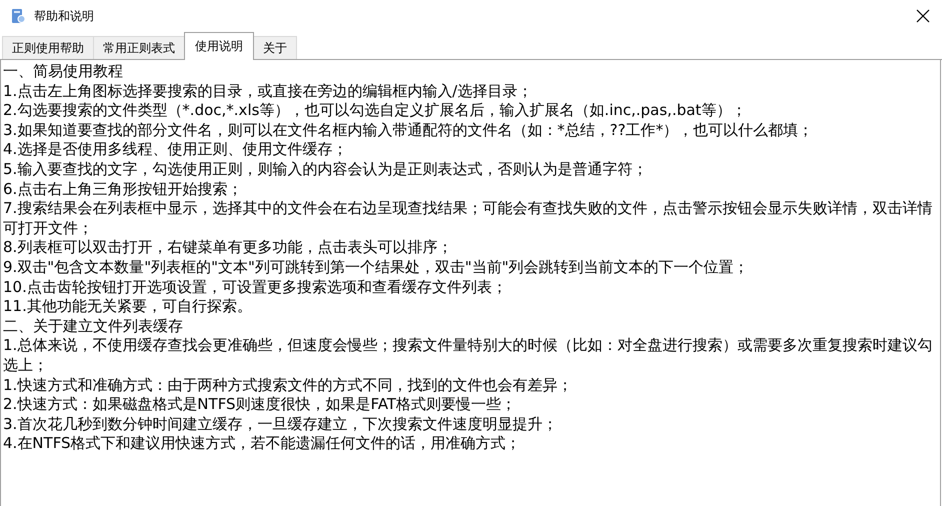 The image size is (942, 506). I want to click on tab: 关于, so click(275, 47).